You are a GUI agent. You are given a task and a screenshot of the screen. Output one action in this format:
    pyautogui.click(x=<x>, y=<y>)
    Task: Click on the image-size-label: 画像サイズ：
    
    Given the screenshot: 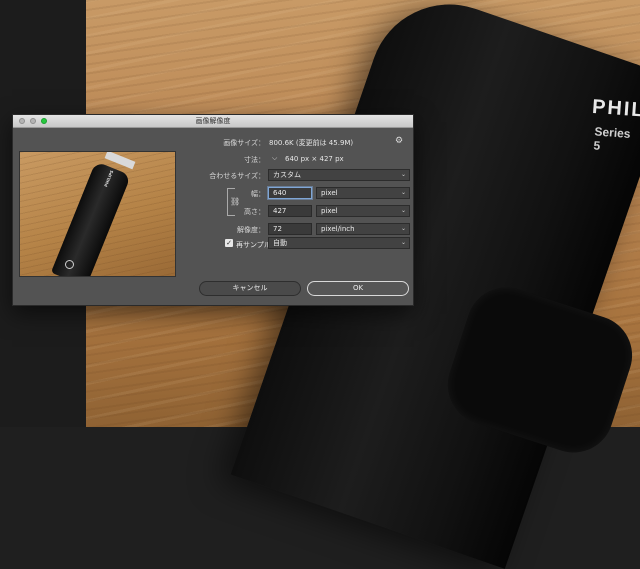 What is the action you would take?
    pyautogui.click(x=244, y=143)
    